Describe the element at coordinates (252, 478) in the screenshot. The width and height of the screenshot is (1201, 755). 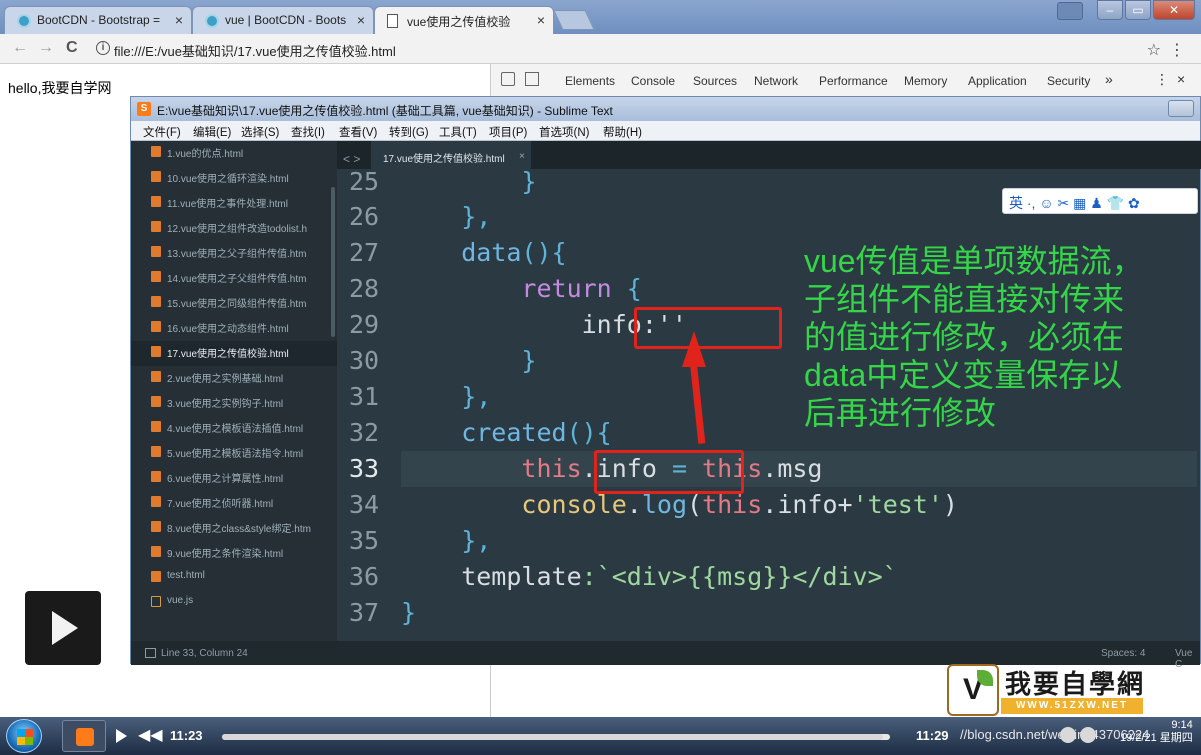
I see `sidebar-file: 6.vue使用之计算属性.html` at that location.